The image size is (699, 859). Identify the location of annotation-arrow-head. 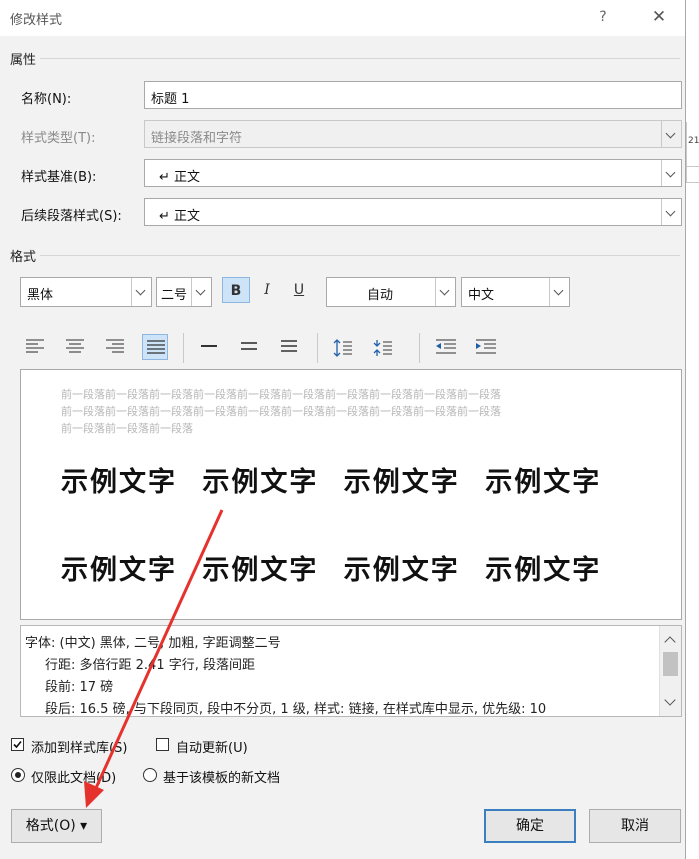
(94, 794).